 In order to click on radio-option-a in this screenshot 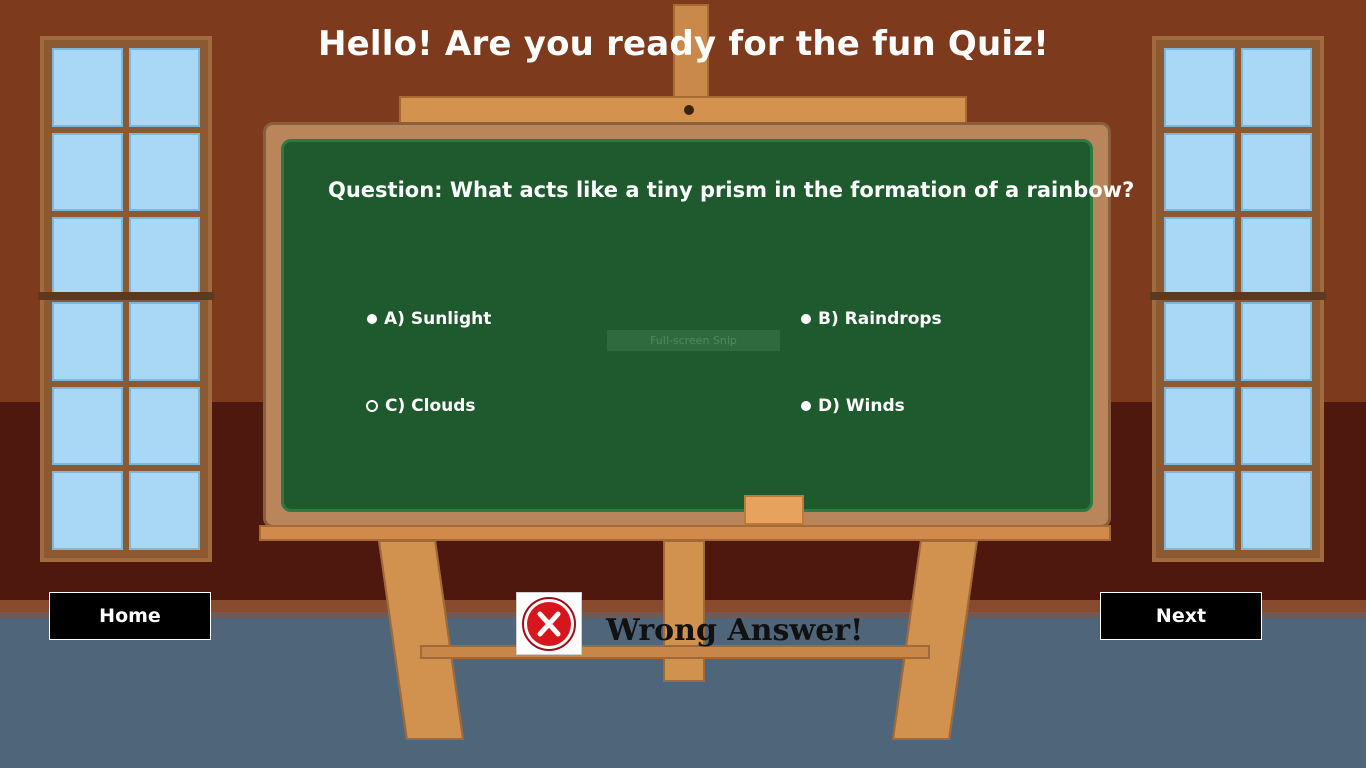, I will do `click(372, 319)`.